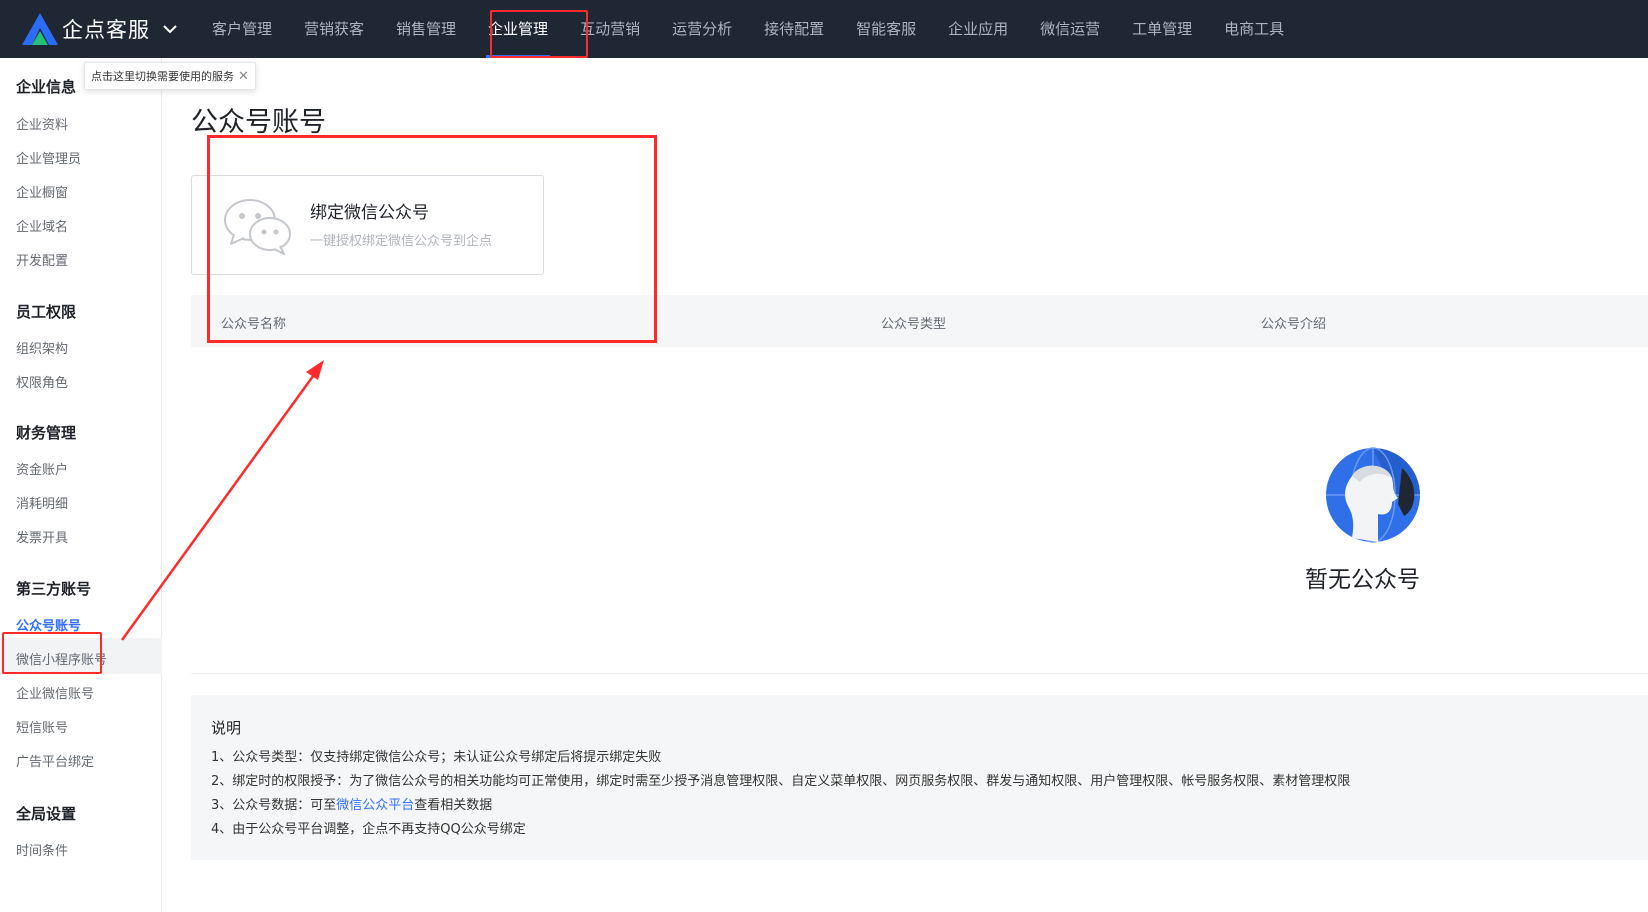 This screenshot has width=1648, height=912. What do you see at coordinates (274, 805) in the screenshot?
I see `note-item-prefix: 3、公众号数据：可至` at bounding box center [274, 805].